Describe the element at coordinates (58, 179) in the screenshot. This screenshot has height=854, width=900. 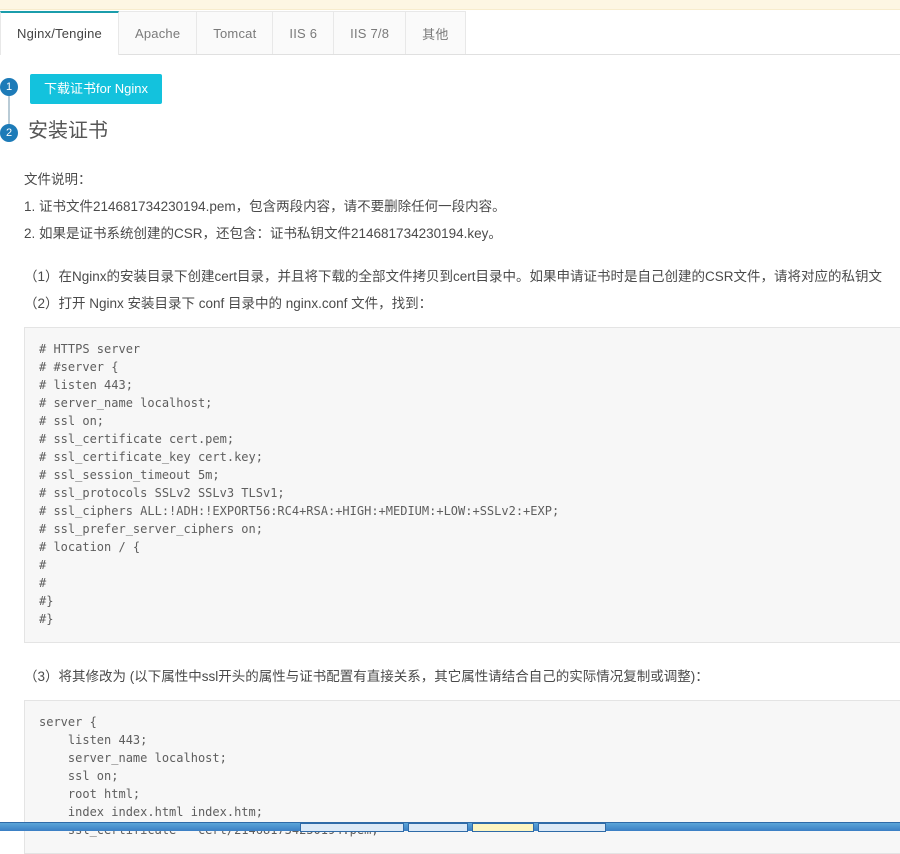
I see `file-description-heading: 文件说明：` at that location.